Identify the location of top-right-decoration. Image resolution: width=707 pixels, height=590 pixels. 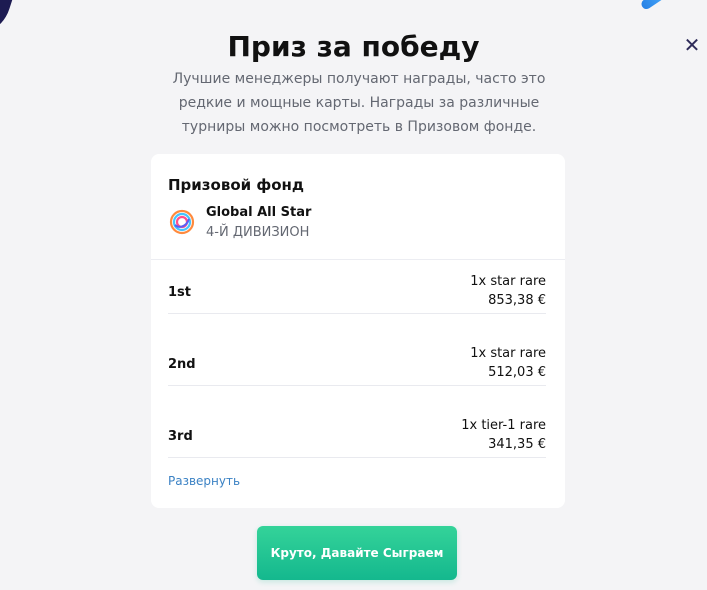
(654, 5).